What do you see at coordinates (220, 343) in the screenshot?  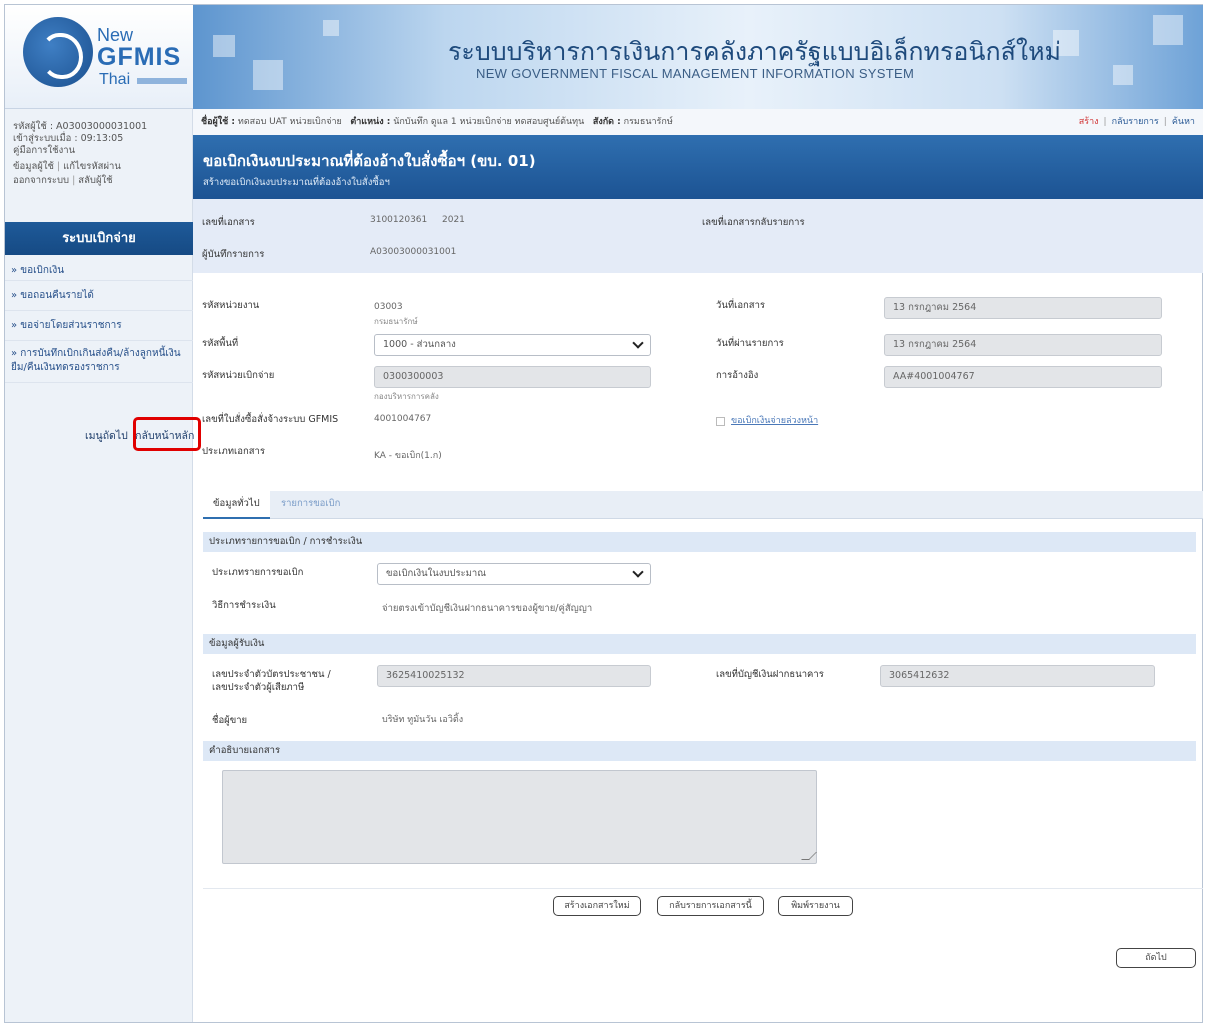 I see `area-label: รหัสพื้นที่` at bounding box center [220, 343].